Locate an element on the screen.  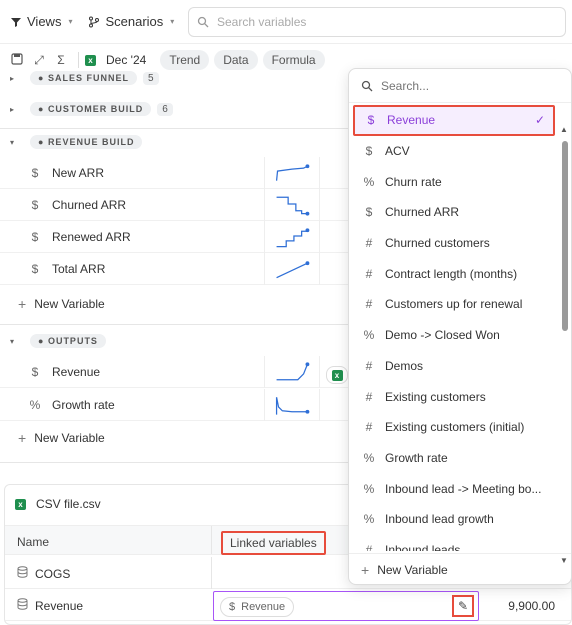
variable-row-churned-arr: $ Churned ARR is located at coordinates (175, 205).